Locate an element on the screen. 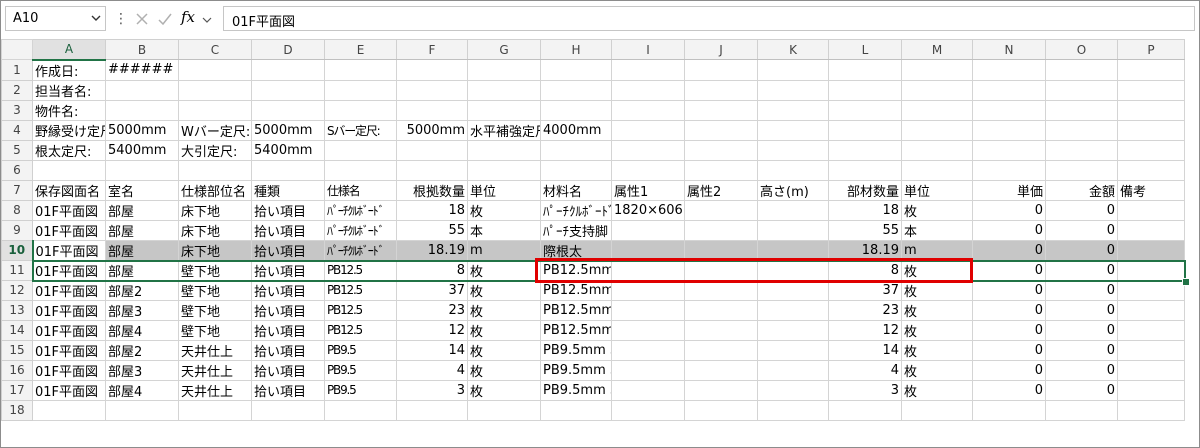  cell-b16: 部屋3 is located at coordinates (142, 370).